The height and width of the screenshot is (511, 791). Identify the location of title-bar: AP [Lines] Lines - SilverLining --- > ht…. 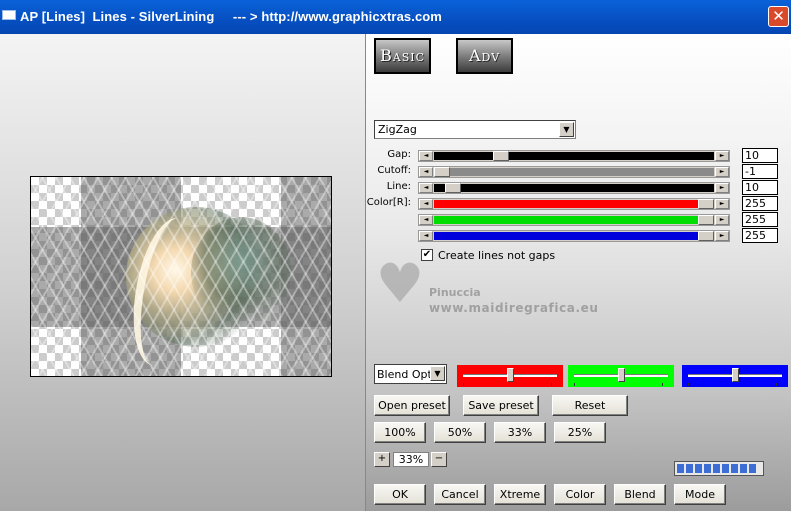
(395, 17).